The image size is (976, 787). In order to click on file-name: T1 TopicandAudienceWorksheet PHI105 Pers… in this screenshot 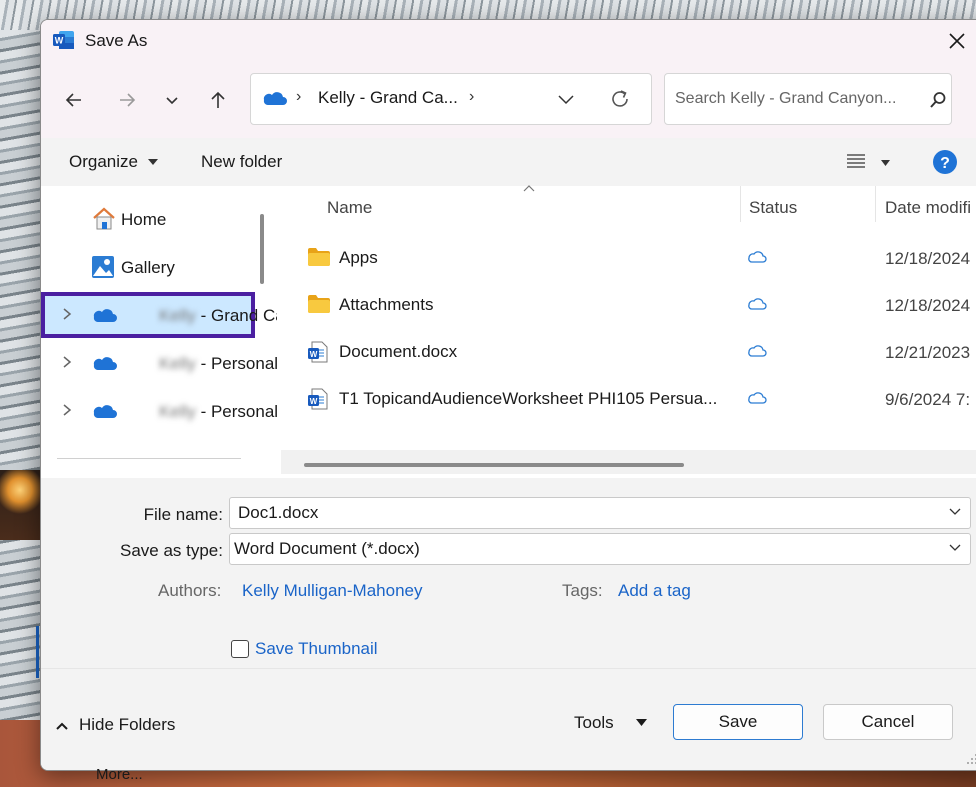, I will do `click(528, 398)`.